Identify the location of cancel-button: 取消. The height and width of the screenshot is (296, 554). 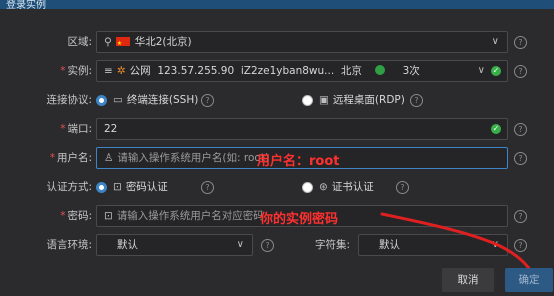
(468, 280).